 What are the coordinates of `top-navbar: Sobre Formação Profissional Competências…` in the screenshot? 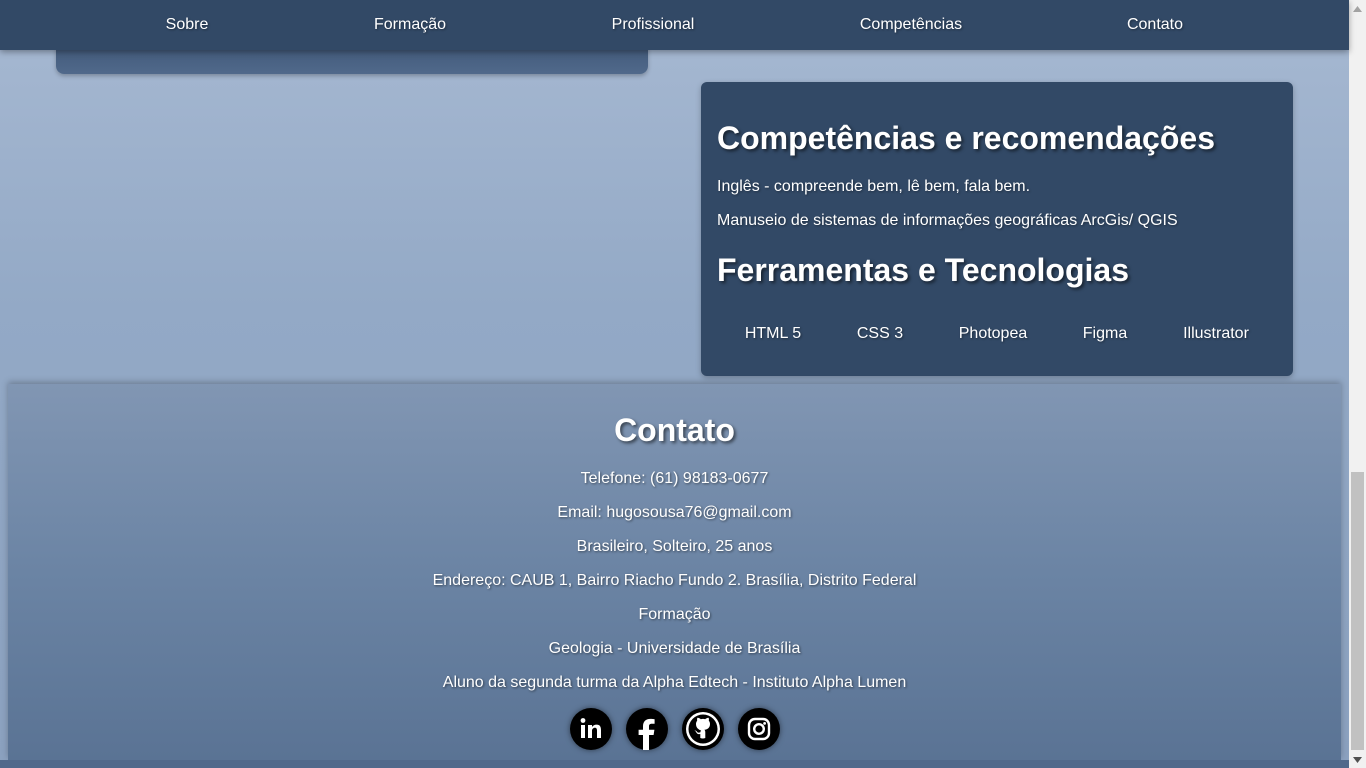 It's located at (674, 25).